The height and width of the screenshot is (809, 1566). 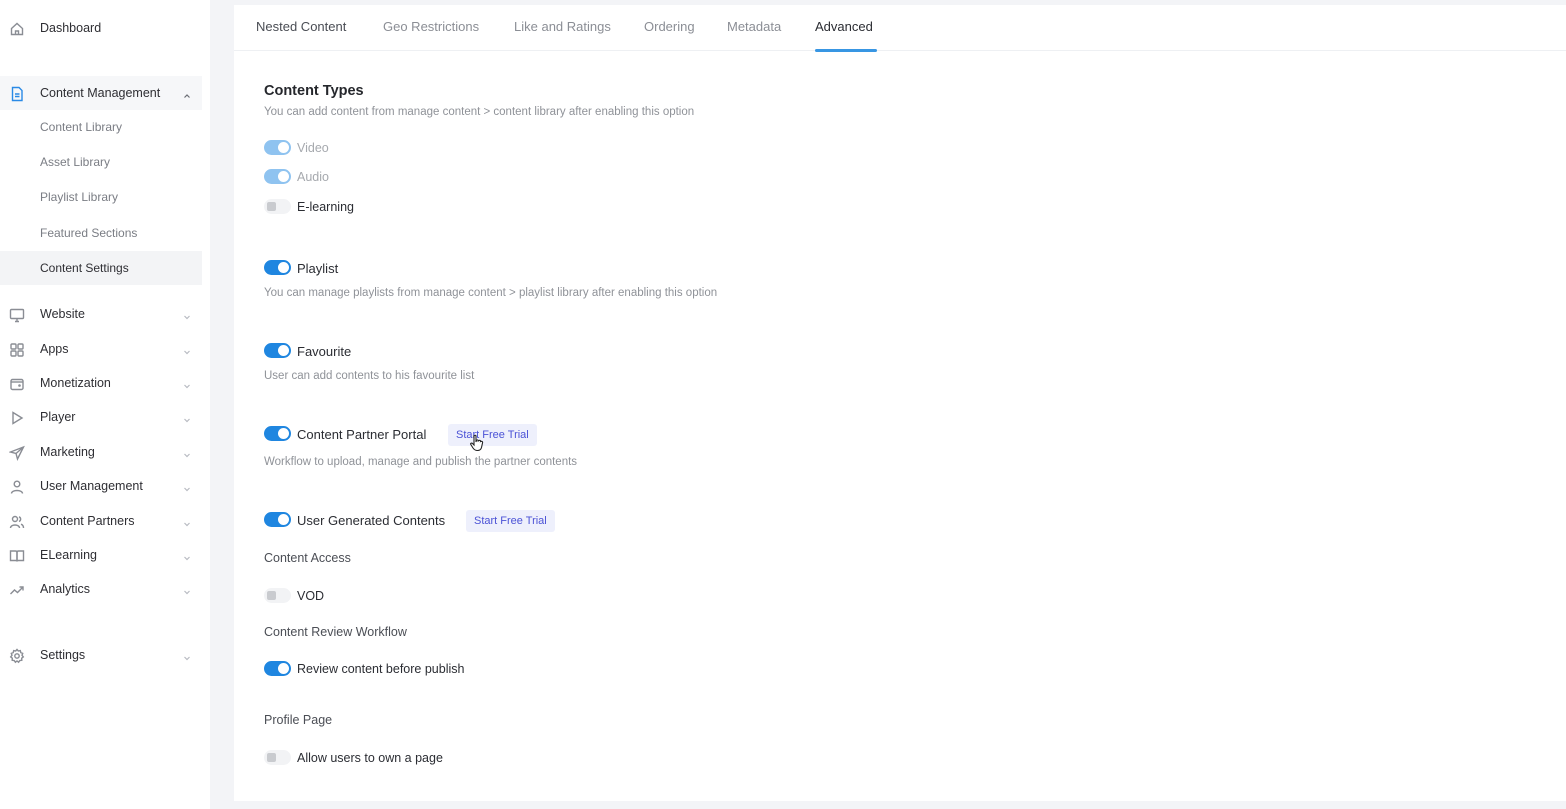 I want to click on audio-label: Audio, so click(x=313, y=177).